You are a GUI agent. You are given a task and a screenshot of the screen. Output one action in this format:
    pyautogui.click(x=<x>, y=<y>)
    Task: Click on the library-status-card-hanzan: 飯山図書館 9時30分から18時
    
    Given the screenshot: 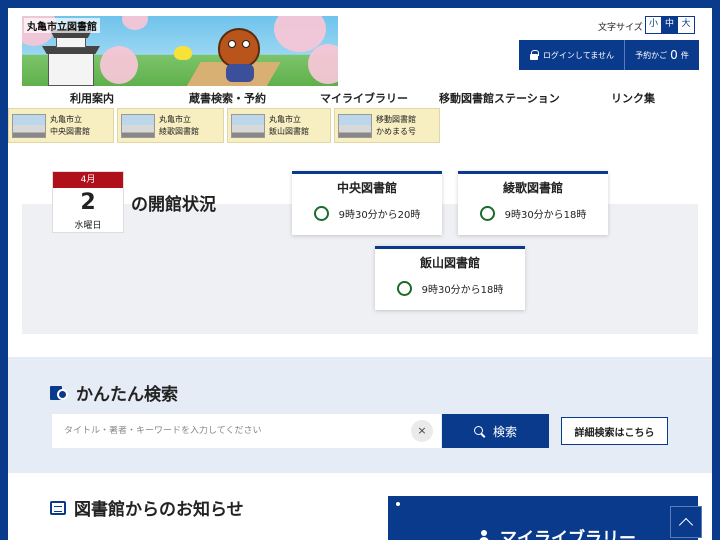 What is the action you would take?
    pyautogui.click(x=450, y=278)
    